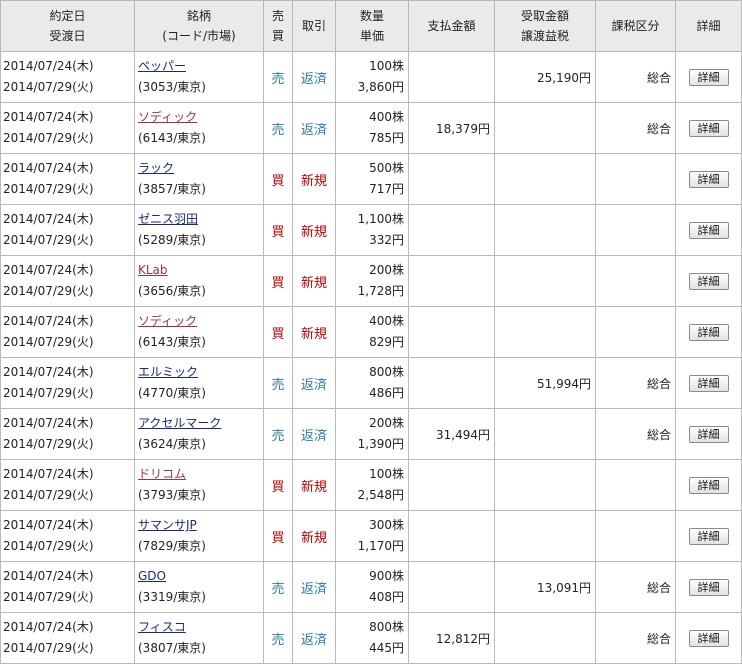 The width and height of the screenshot is (742, 665). What do you see at coordinates (172, 597) in the screenshot?
I see `stock-code: (3319/東京)` at bounding box center [172, 597].